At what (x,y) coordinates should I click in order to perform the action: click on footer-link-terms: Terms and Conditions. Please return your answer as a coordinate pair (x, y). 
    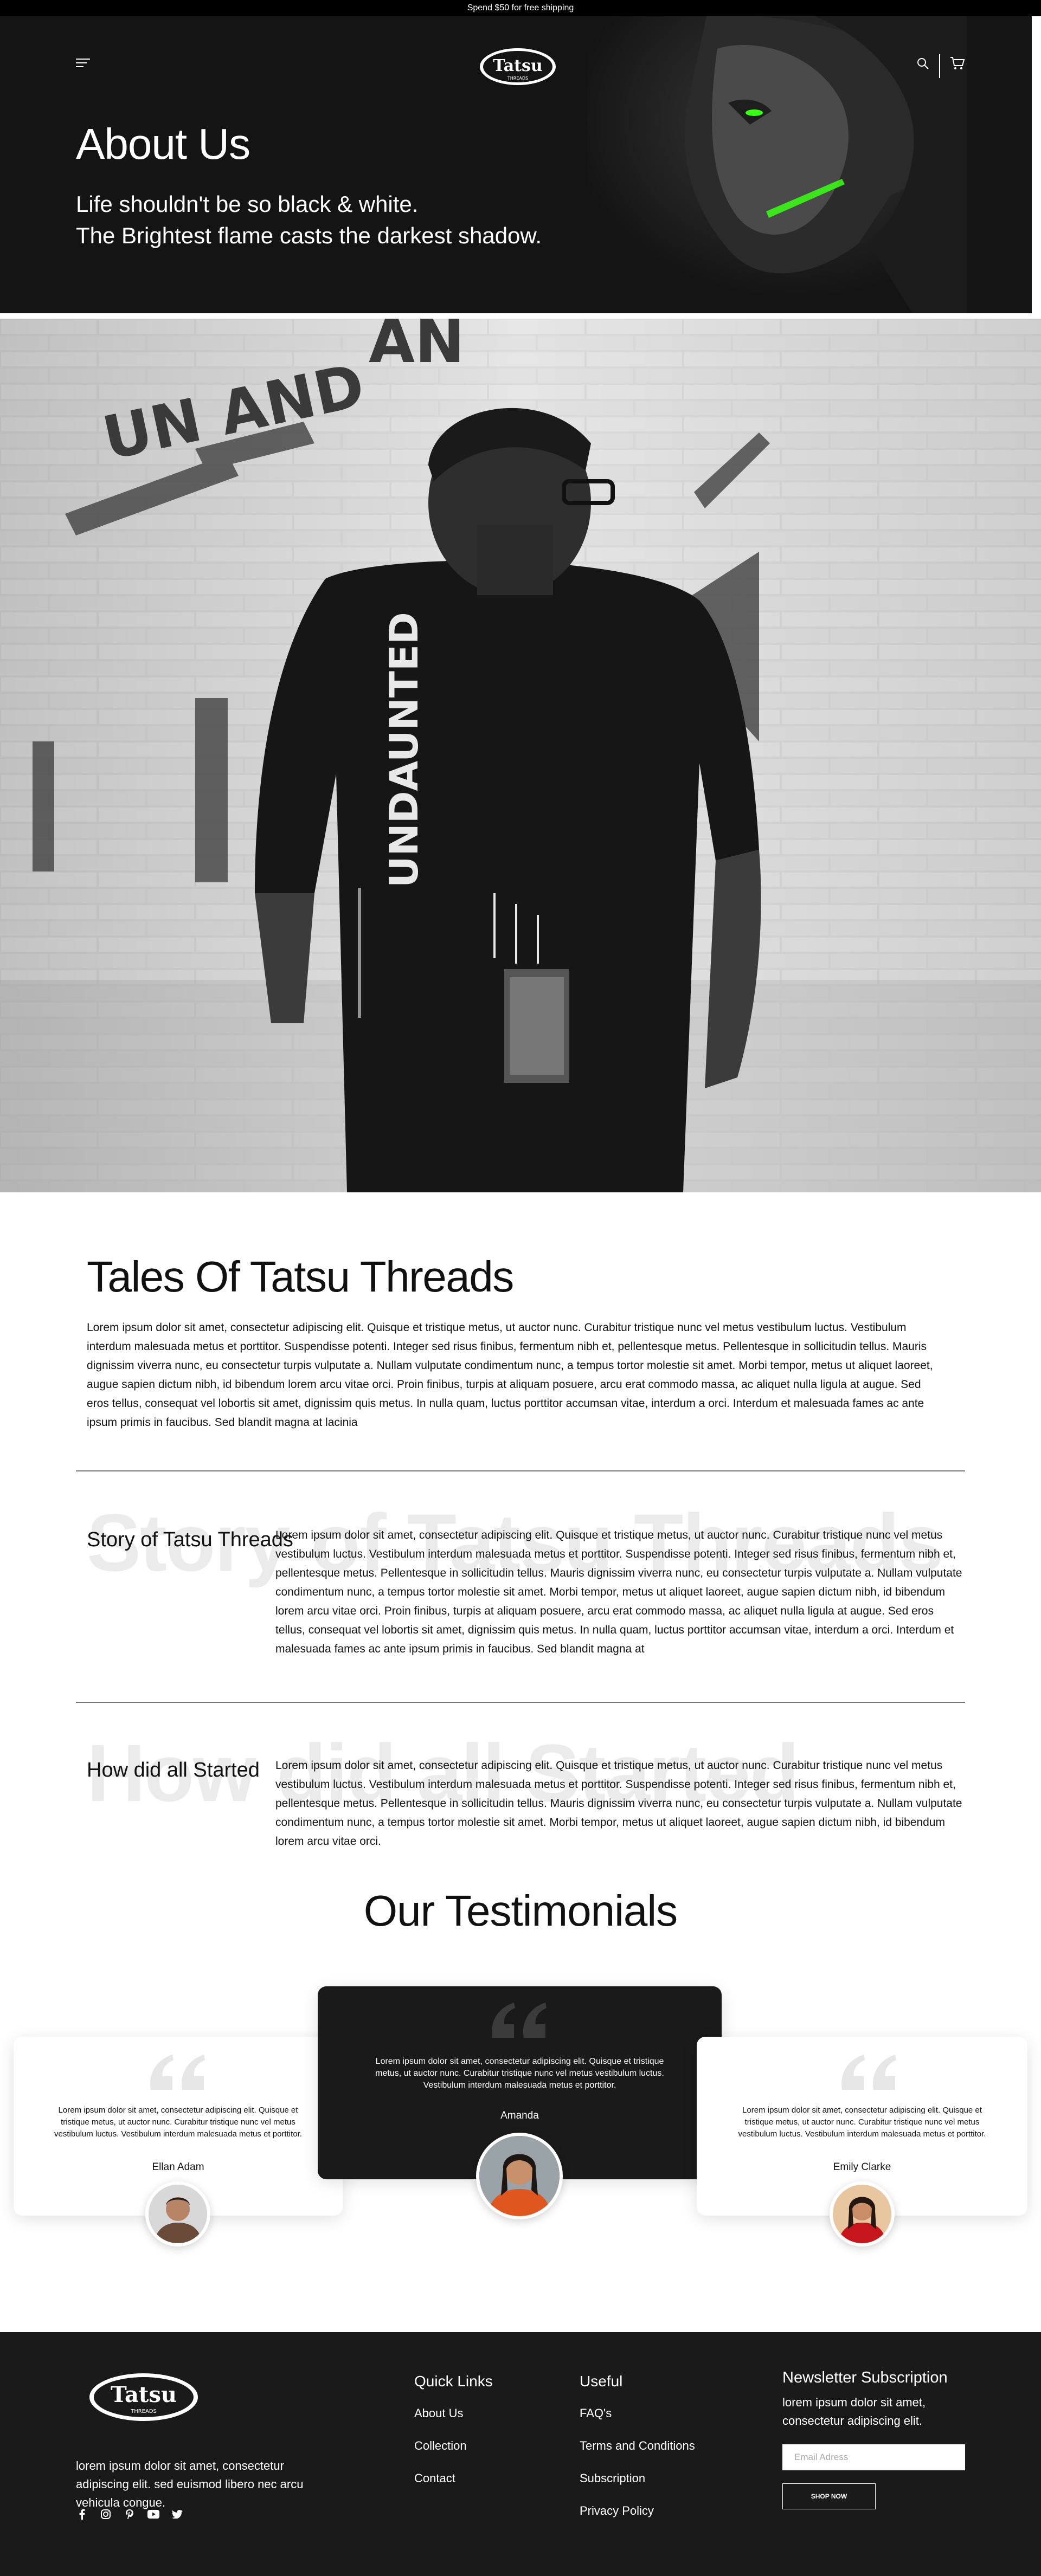
    Looking at the image, I should click on (637, 2446).